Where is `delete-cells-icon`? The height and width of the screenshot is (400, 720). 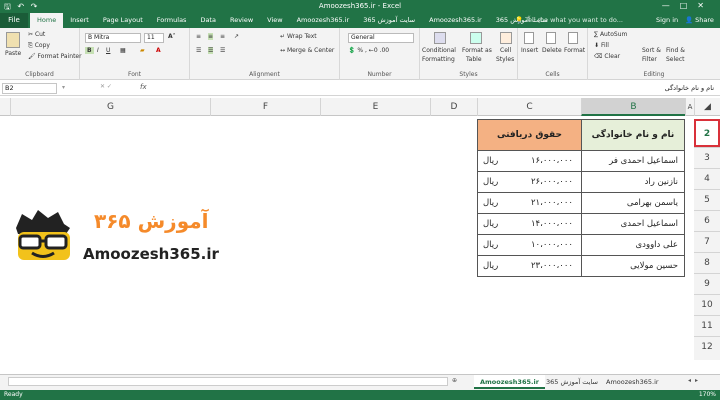
delete-cells-icon is located at coordinates (551, 38).